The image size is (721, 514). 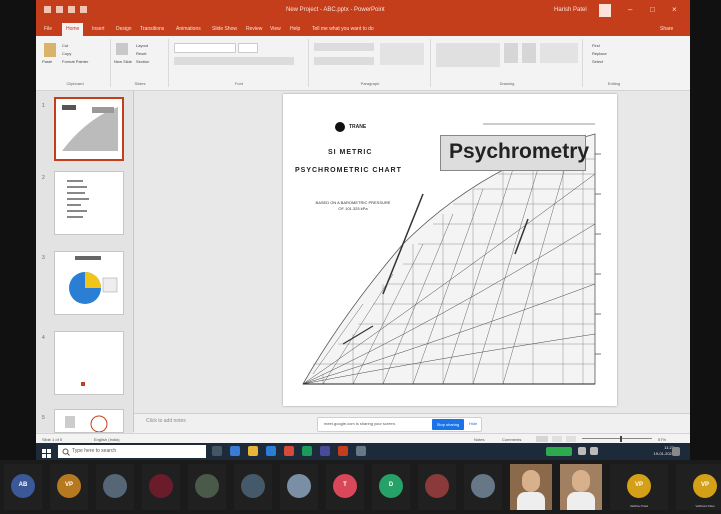 I want to click on store-icon, so click(x=271, y=451).